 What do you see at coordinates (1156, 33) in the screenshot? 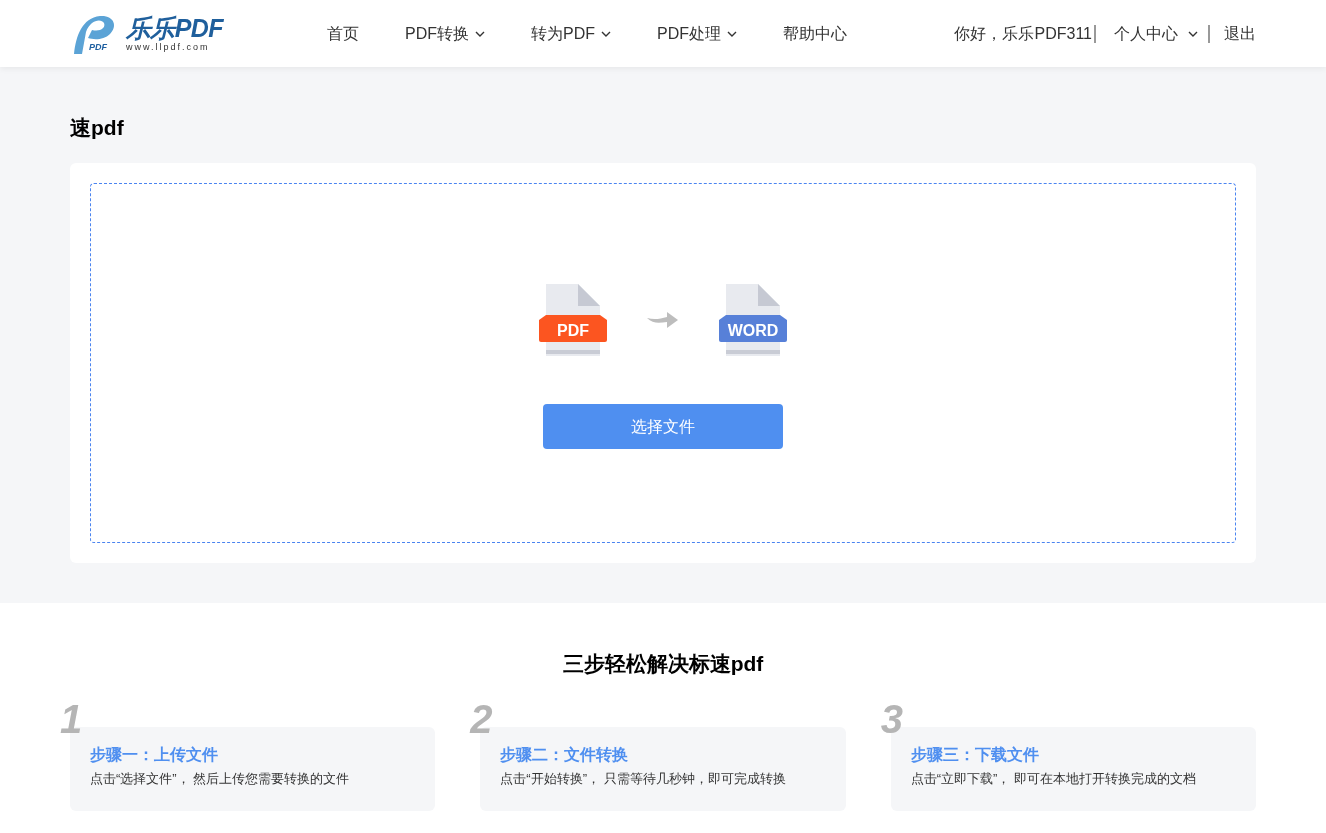
I see `user-menu: 个人中心` at bounding box center [1156, 33].